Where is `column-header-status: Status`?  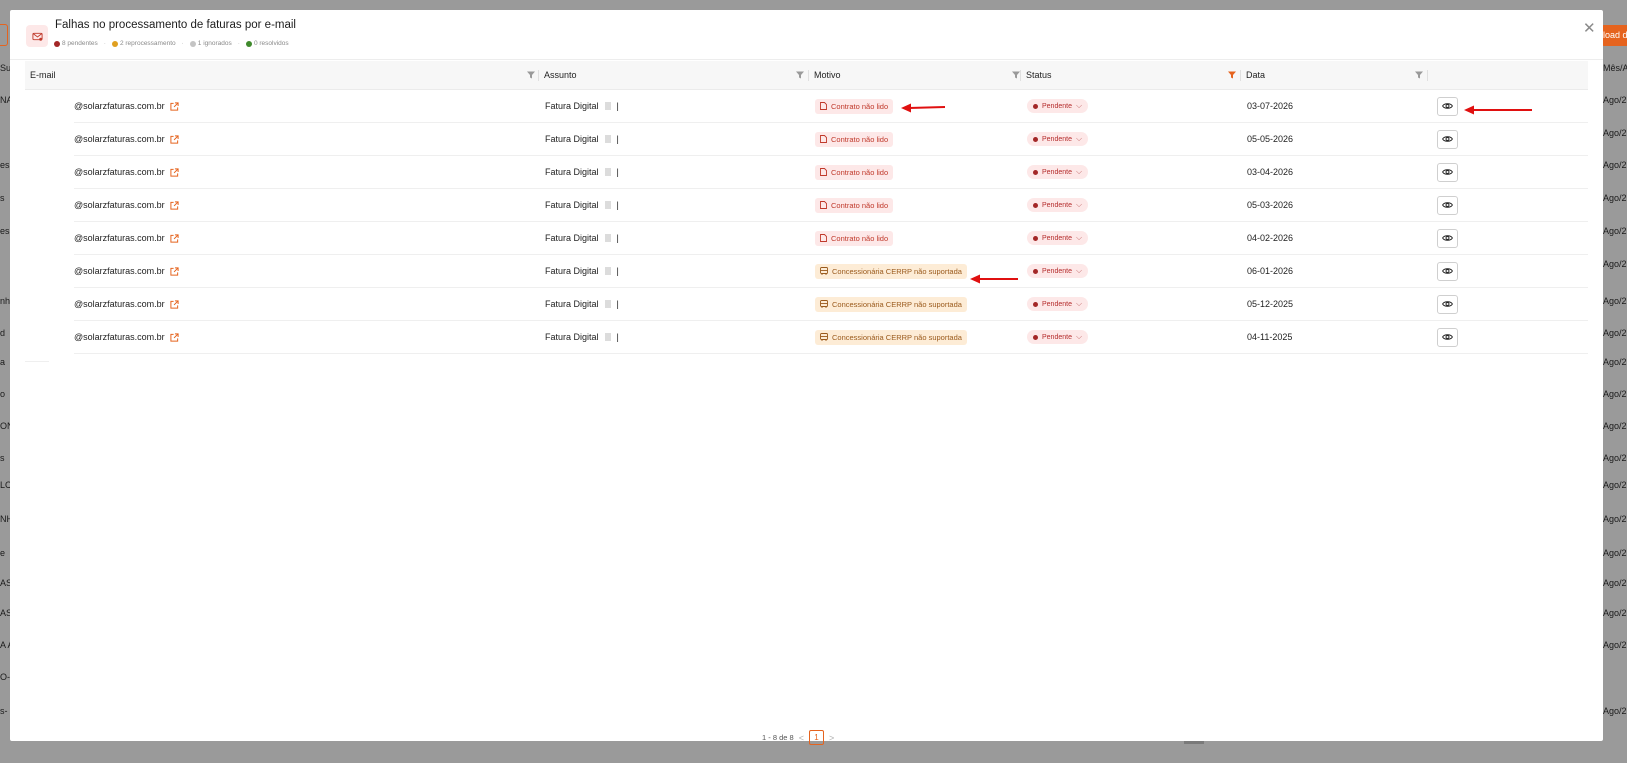 column-header-status: Status is located at coordinates (1039, 75).